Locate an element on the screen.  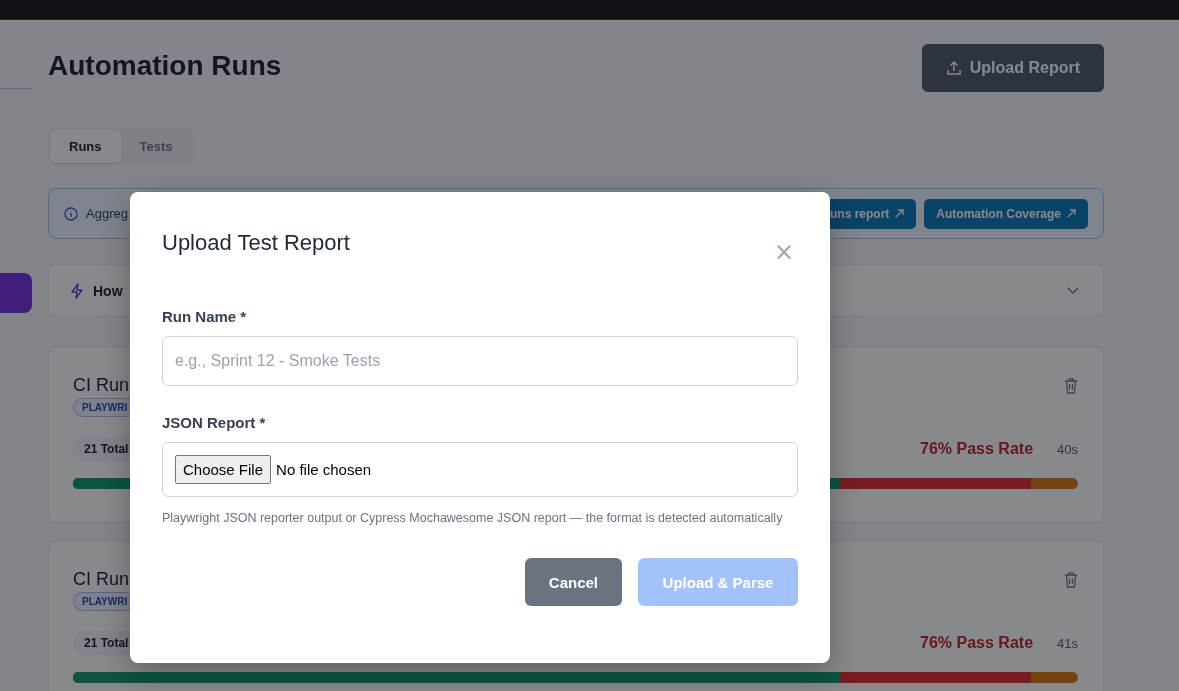
info-icon is located at coordinates (71, 213).